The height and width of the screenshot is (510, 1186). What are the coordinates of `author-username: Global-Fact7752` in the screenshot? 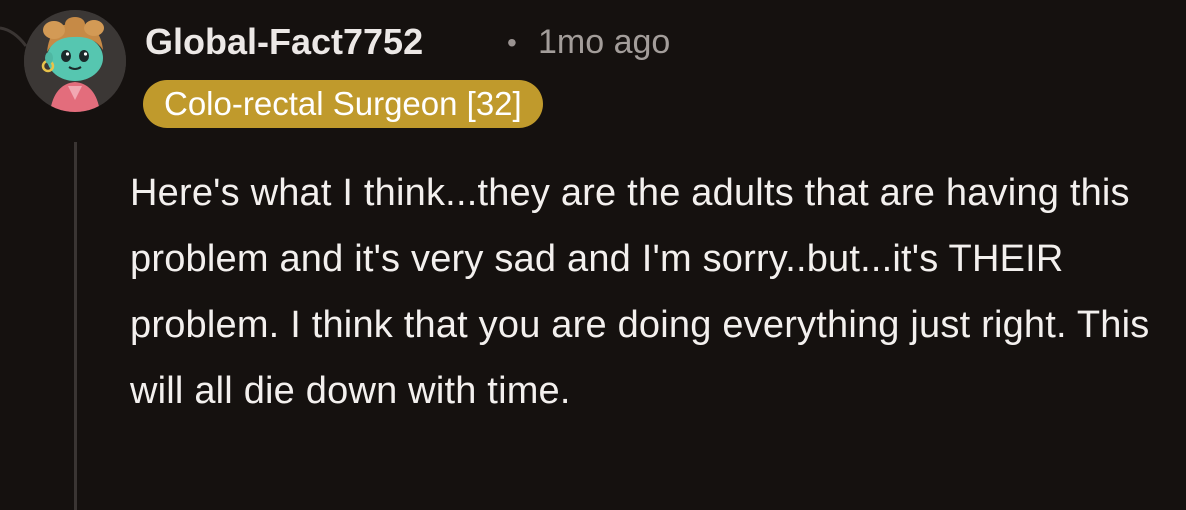 It's located at (284, 42).